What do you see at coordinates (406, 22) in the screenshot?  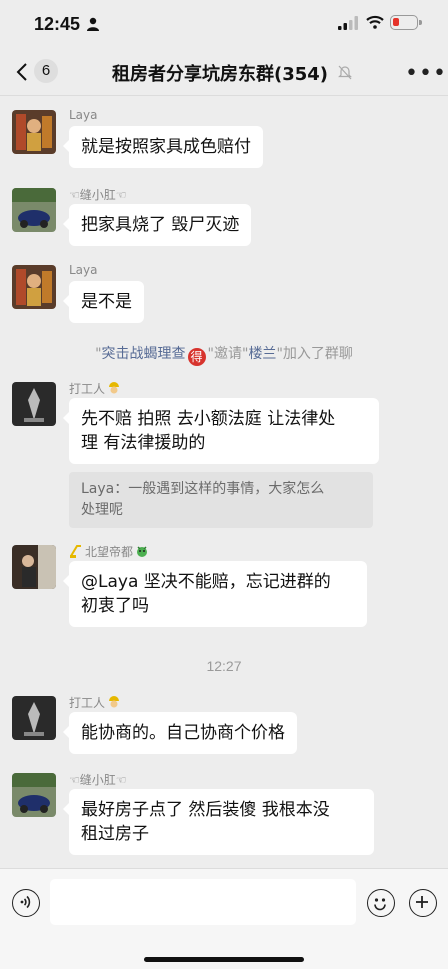 I see `battery-icon` at bounding box center [406, 22].